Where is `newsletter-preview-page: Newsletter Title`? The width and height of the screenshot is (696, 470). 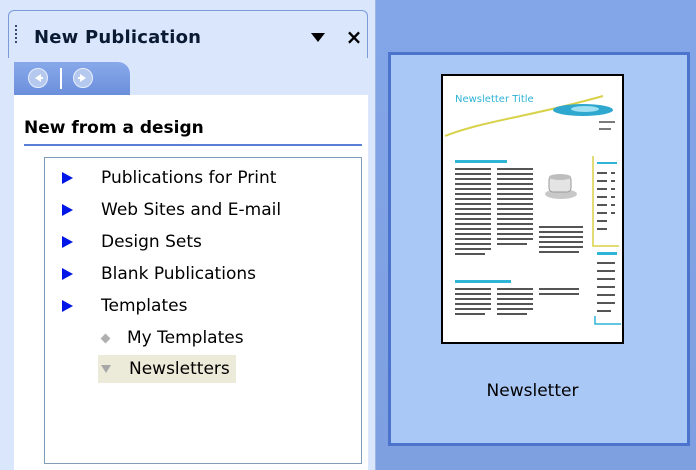
newsletter-preview-page: Newsletter Title is located at coordinates (532, 209).